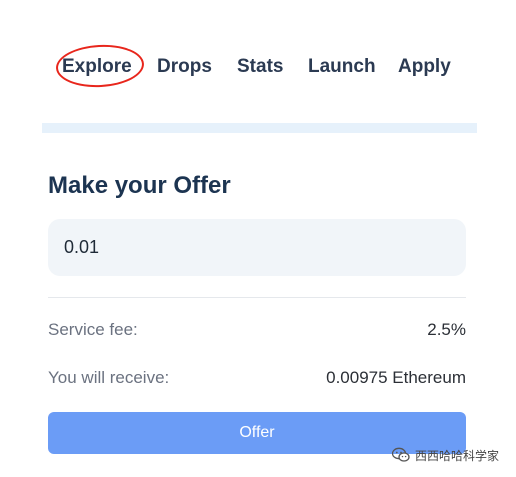 The image size is (516, 477). Describe the element at coordinates (257, 247) in the screenshot. I see `offer-amount-input` at that location.